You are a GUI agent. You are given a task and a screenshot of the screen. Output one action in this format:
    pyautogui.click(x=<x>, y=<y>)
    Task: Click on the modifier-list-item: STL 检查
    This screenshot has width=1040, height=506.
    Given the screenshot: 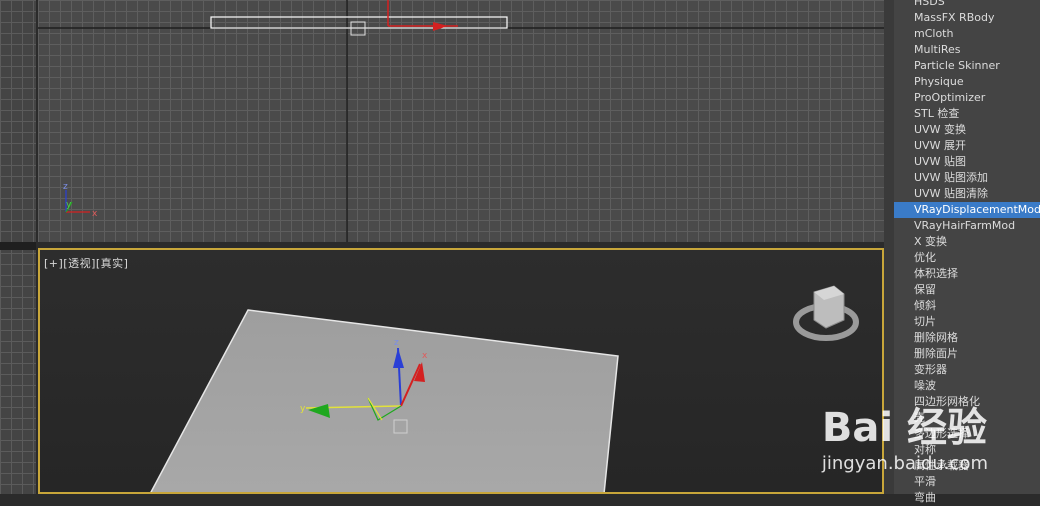 What is the action you would take?
    pyautogui.click(x=967, y=114)
    